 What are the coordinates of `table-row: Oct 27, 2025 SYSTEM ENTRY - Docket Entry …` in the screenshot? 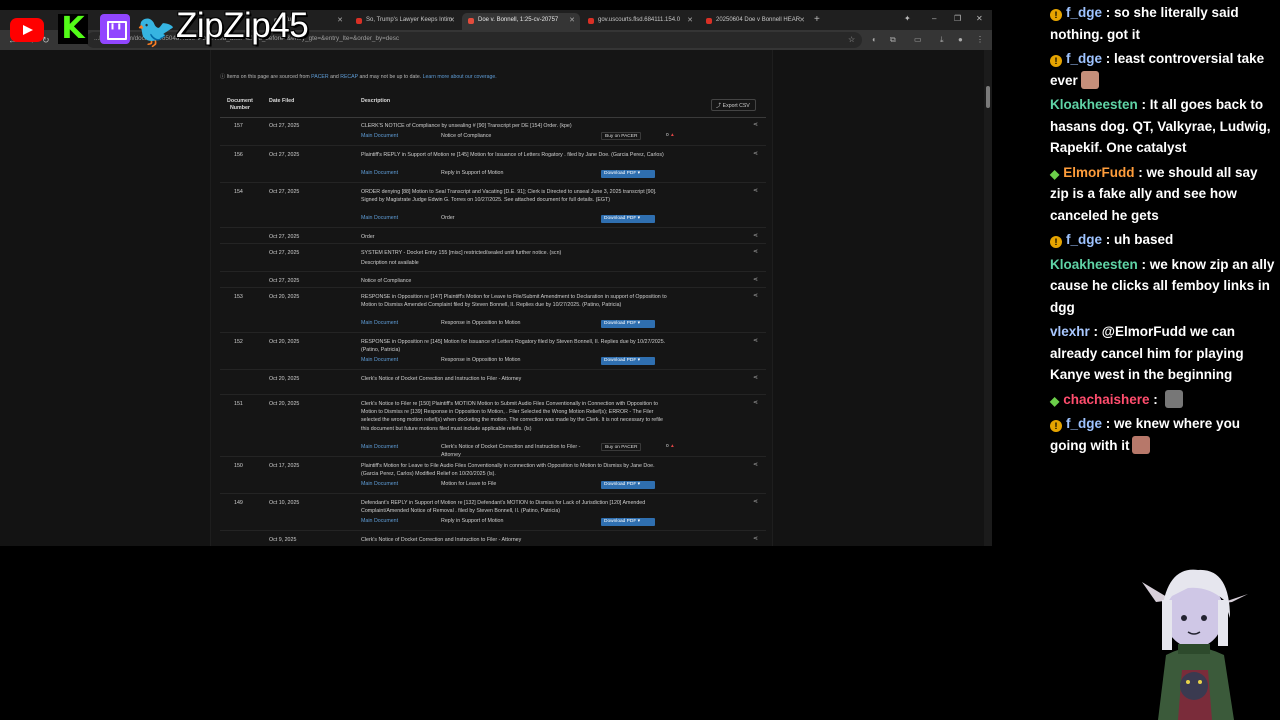 It's located at (493, 258).